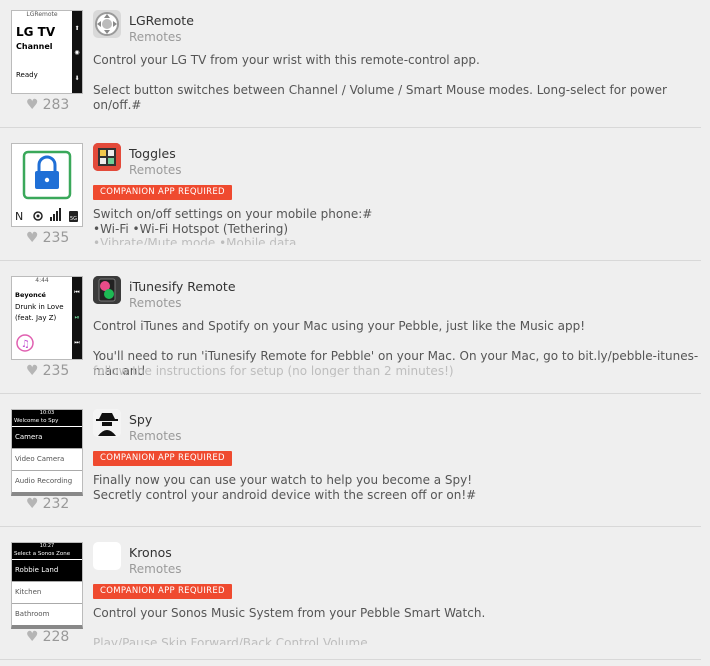  I want to click on menu-item: Camera, so click(47, 438).